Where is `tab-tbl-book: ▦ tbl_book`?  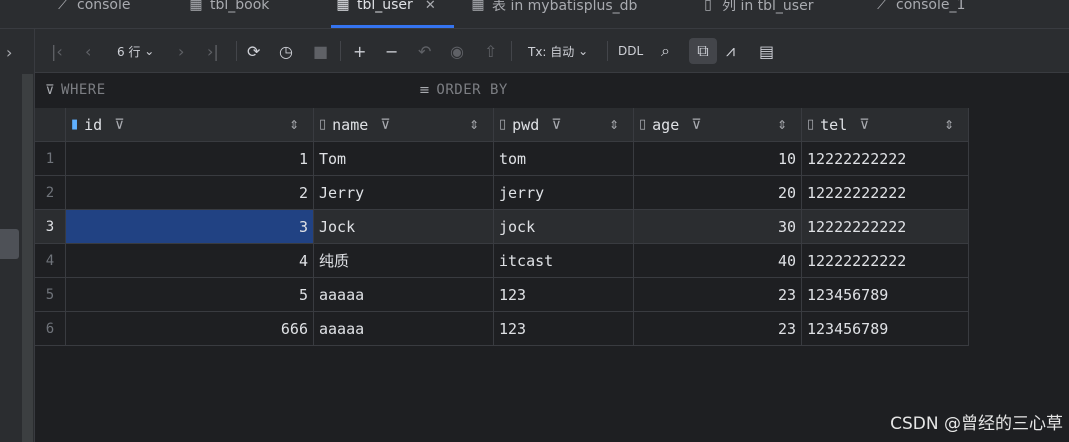 tab-tbl-book: ▦ tbl_book is located at coordinates (228, 8).